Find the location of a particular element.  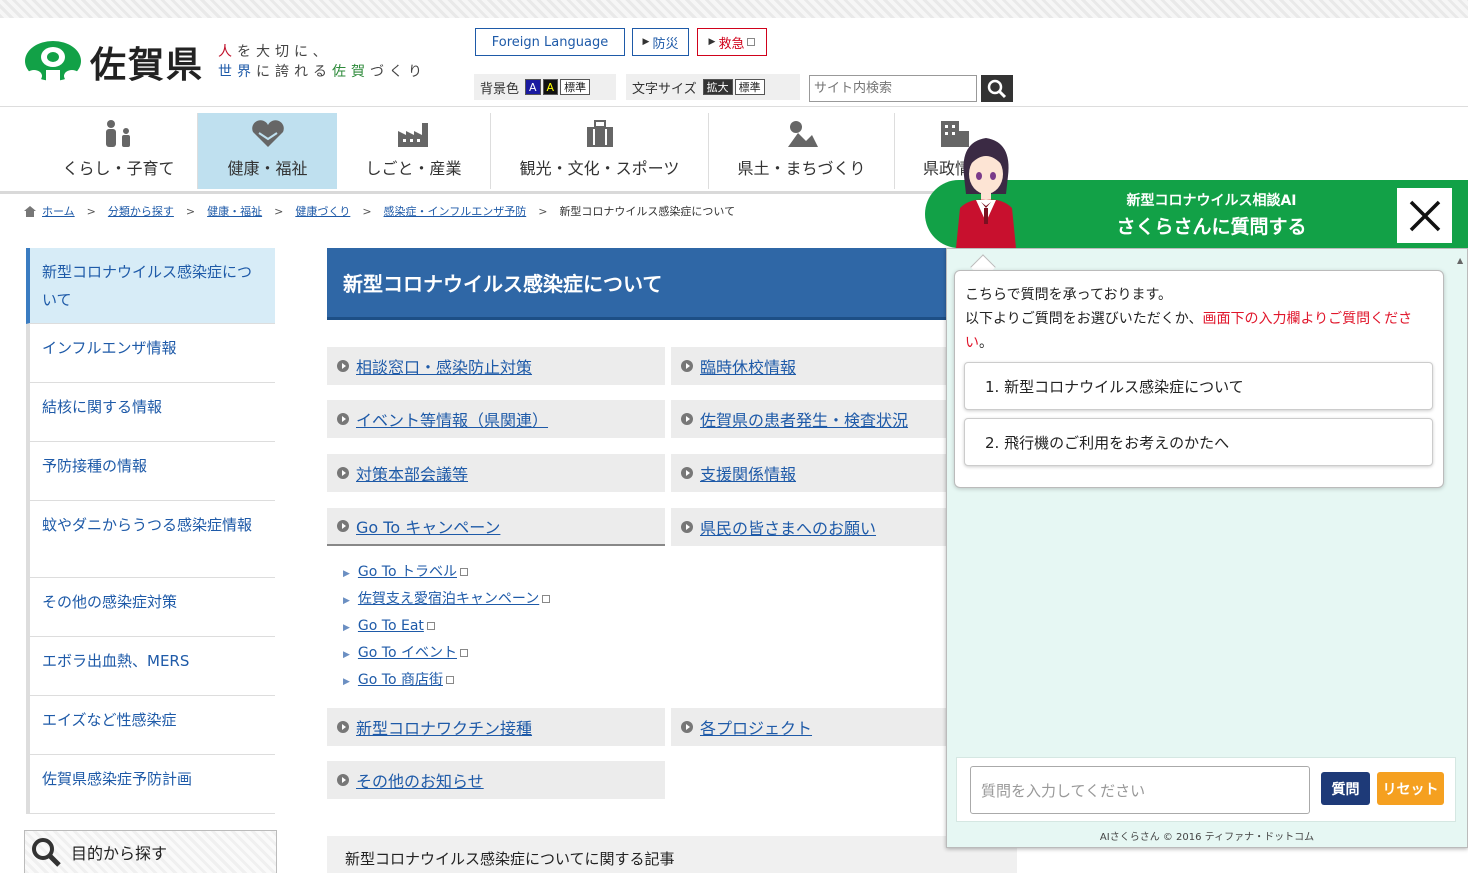

link-other-news: その他のお知らせ is located at coordinates (496, 780).